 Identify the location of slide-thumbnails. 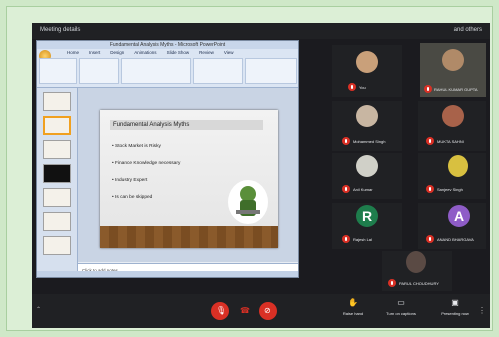
(57, 182).